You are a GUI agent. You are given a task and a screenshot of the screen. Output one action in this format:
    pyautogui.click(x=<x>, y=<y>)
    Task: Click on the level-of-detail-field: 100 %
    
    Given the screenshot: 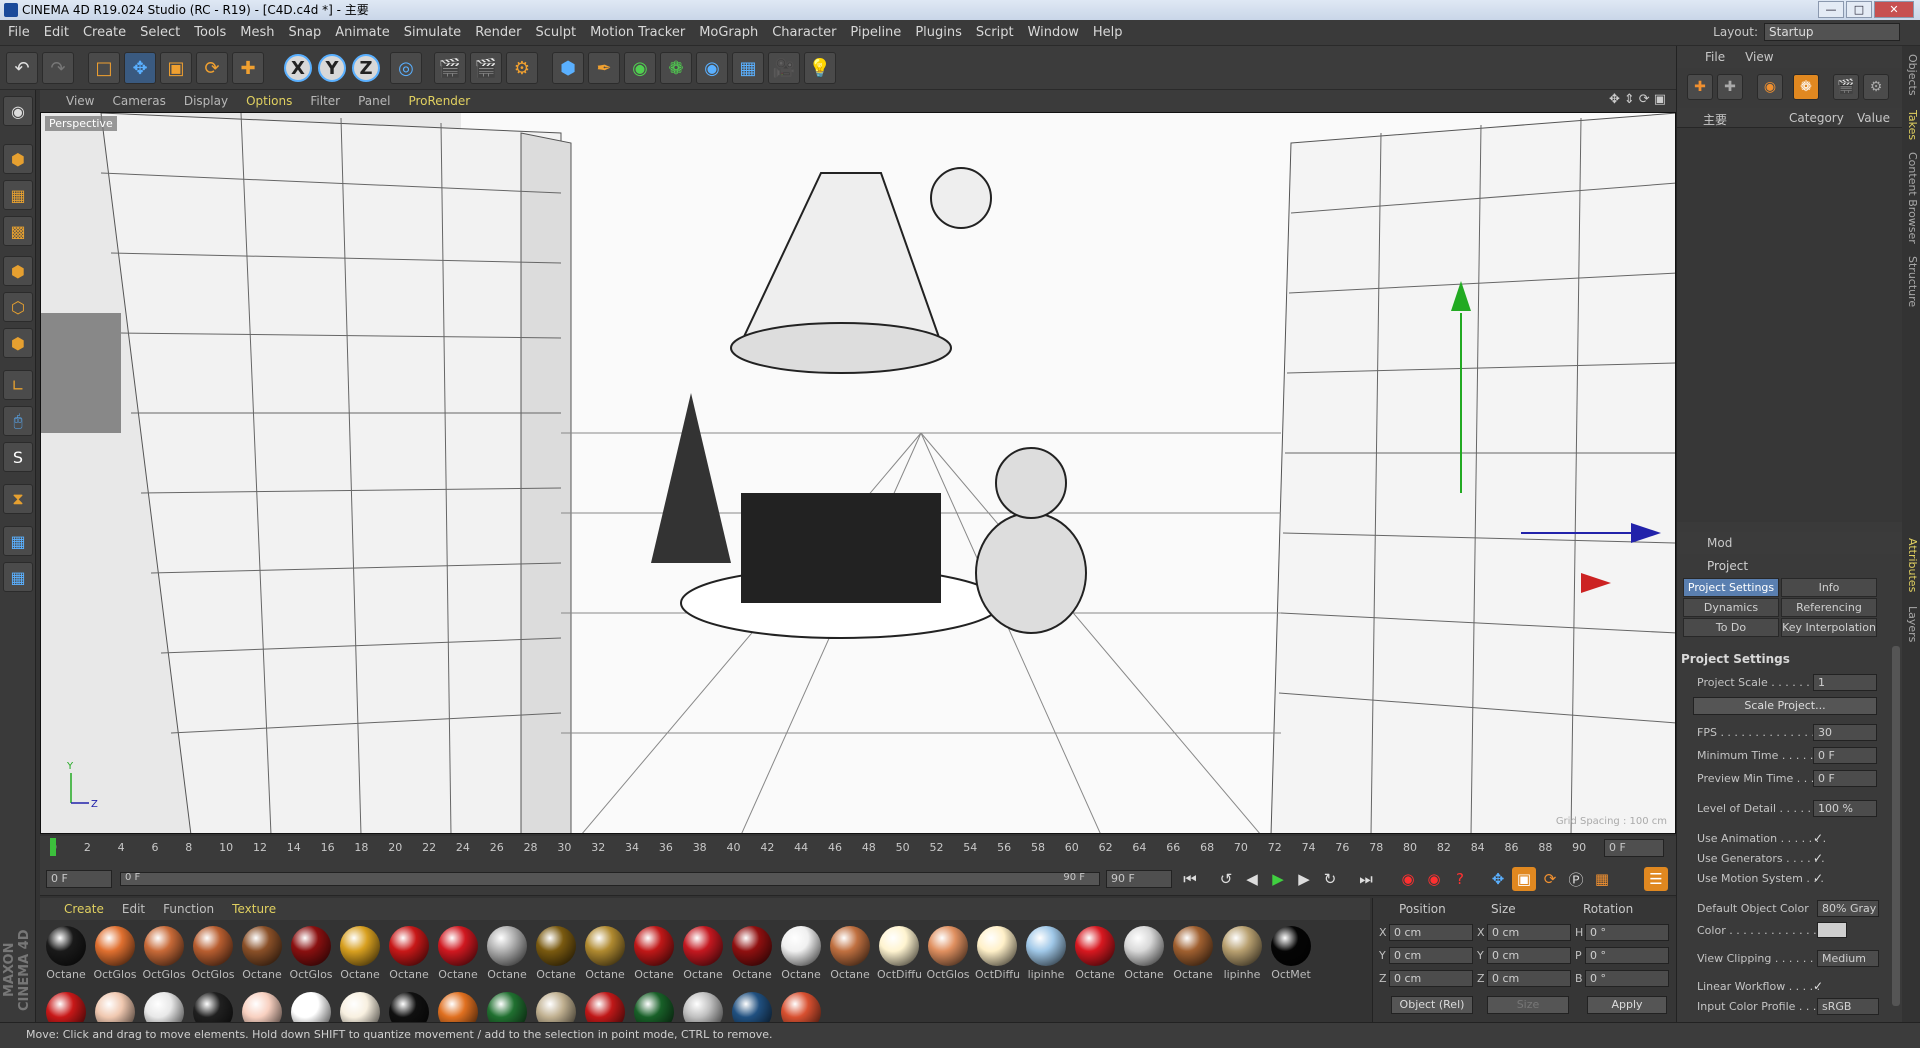 What is the action you would take?
    pyautogui.click(x=1845, y=808)
    